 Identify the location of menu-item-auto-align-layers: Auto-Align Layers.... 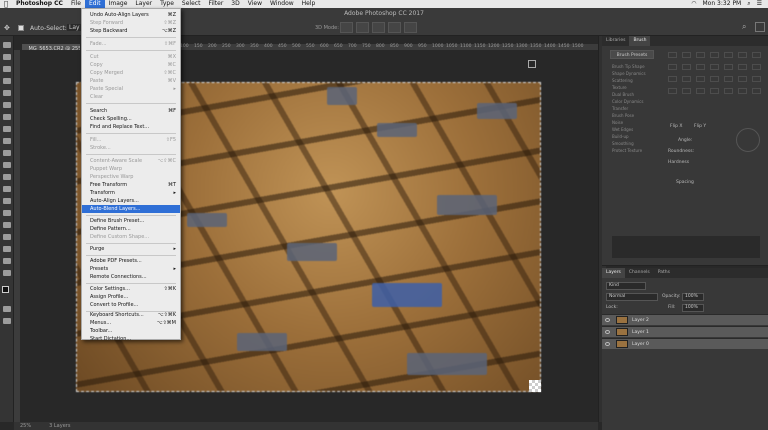
(131, 201).